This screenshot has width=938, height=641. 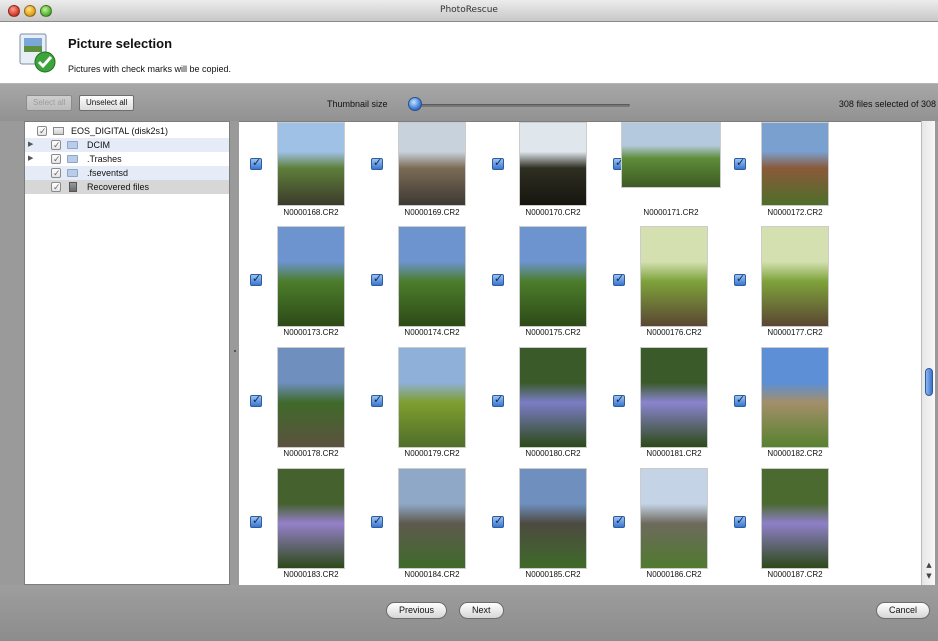 What do you see at coordinates (671, 212) in the screenshot?
I see `thumbnail-filename: N0000171.CR2` at bounding box center [671, 212].